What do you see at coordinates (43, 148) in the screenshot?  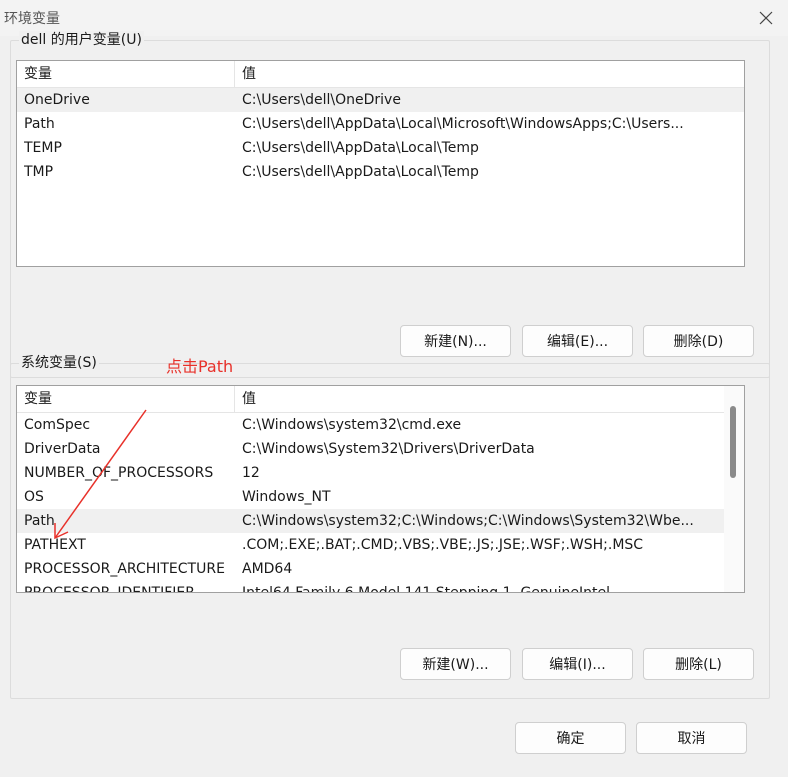 I see `variable-name: TEMP` at bounding box center [43, 148].